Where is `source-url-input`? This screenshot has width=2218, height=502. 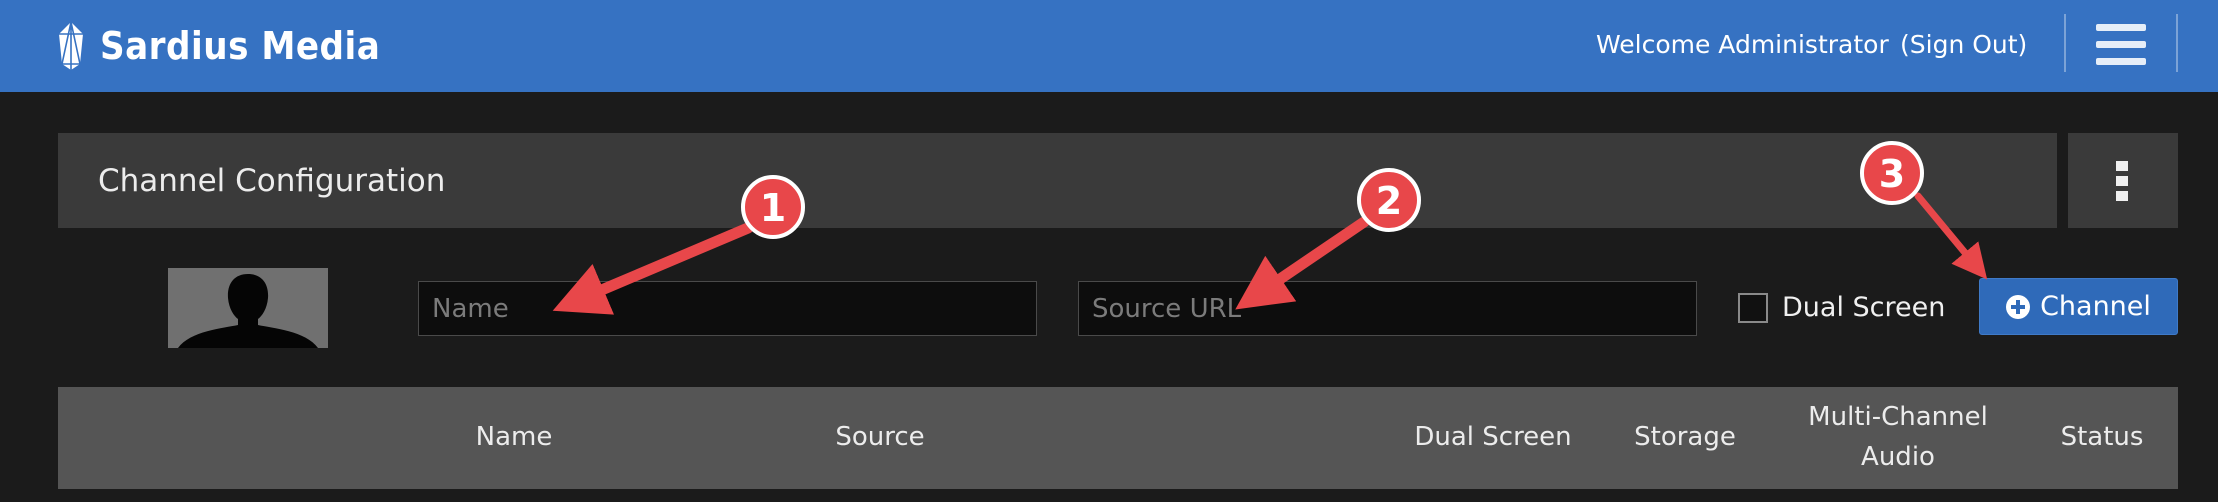
source-url-input is located at coordinates (1387, 308).